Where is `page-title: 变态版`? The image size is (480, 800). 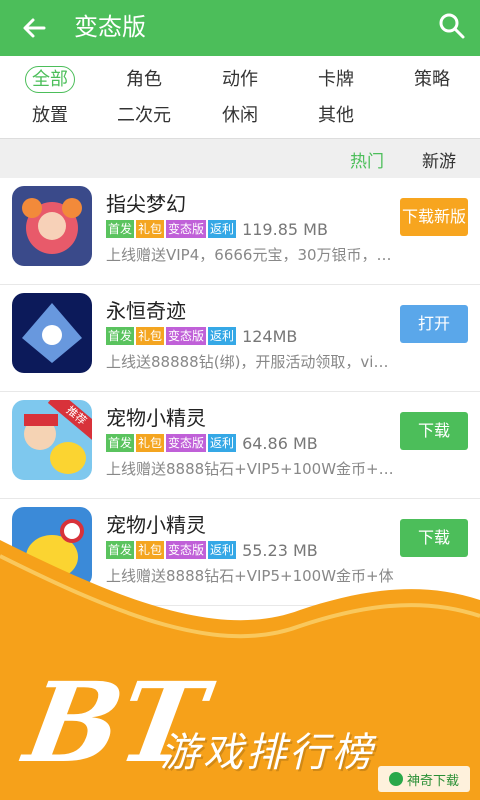
page-title: 变态版 is located at coordinates (110, 27).